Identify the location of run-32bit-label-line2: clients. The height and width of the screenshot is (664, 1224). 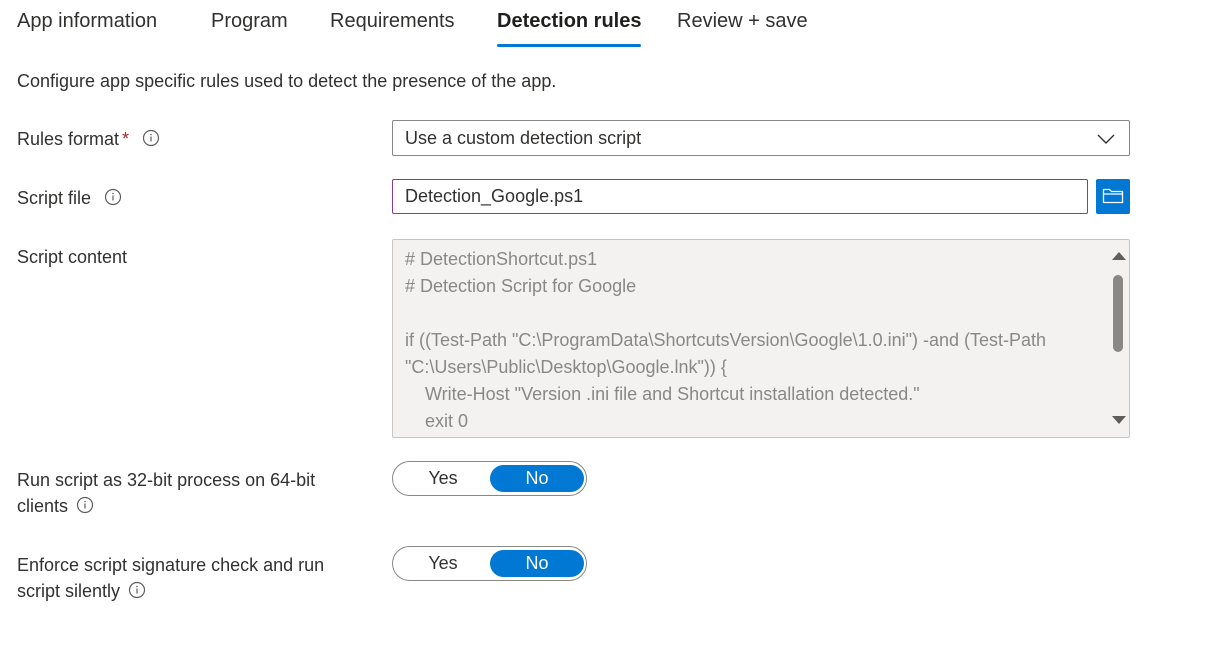
(43, 506).